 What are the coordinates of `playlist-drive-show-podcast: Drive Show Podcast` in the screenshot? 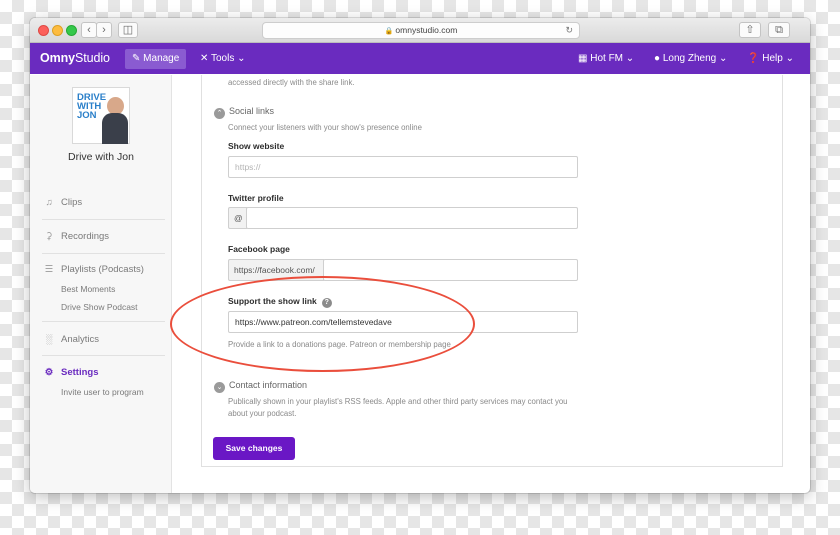 It's located at (99, 307).